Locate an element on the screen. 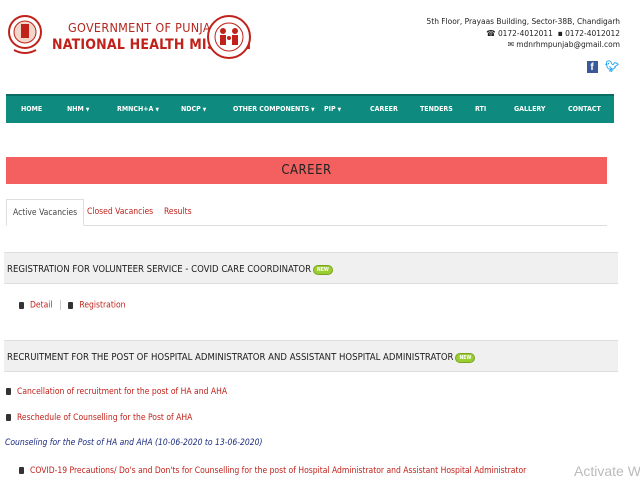 The height and width of the screenshot is (480, 640). phone2-text: 0172-4012012 is located at coordinates (592, 32).